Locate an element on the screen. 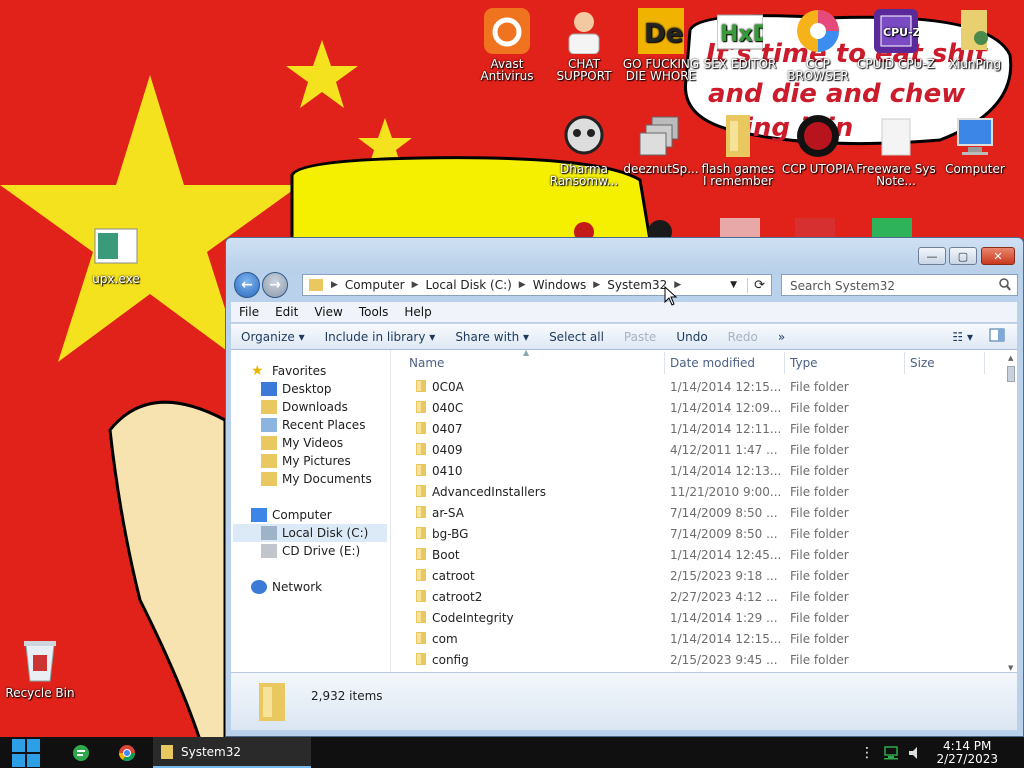 The height and width of the screenshot is (768, 1024). minimize-button: — is located at coordinates (932, 256).